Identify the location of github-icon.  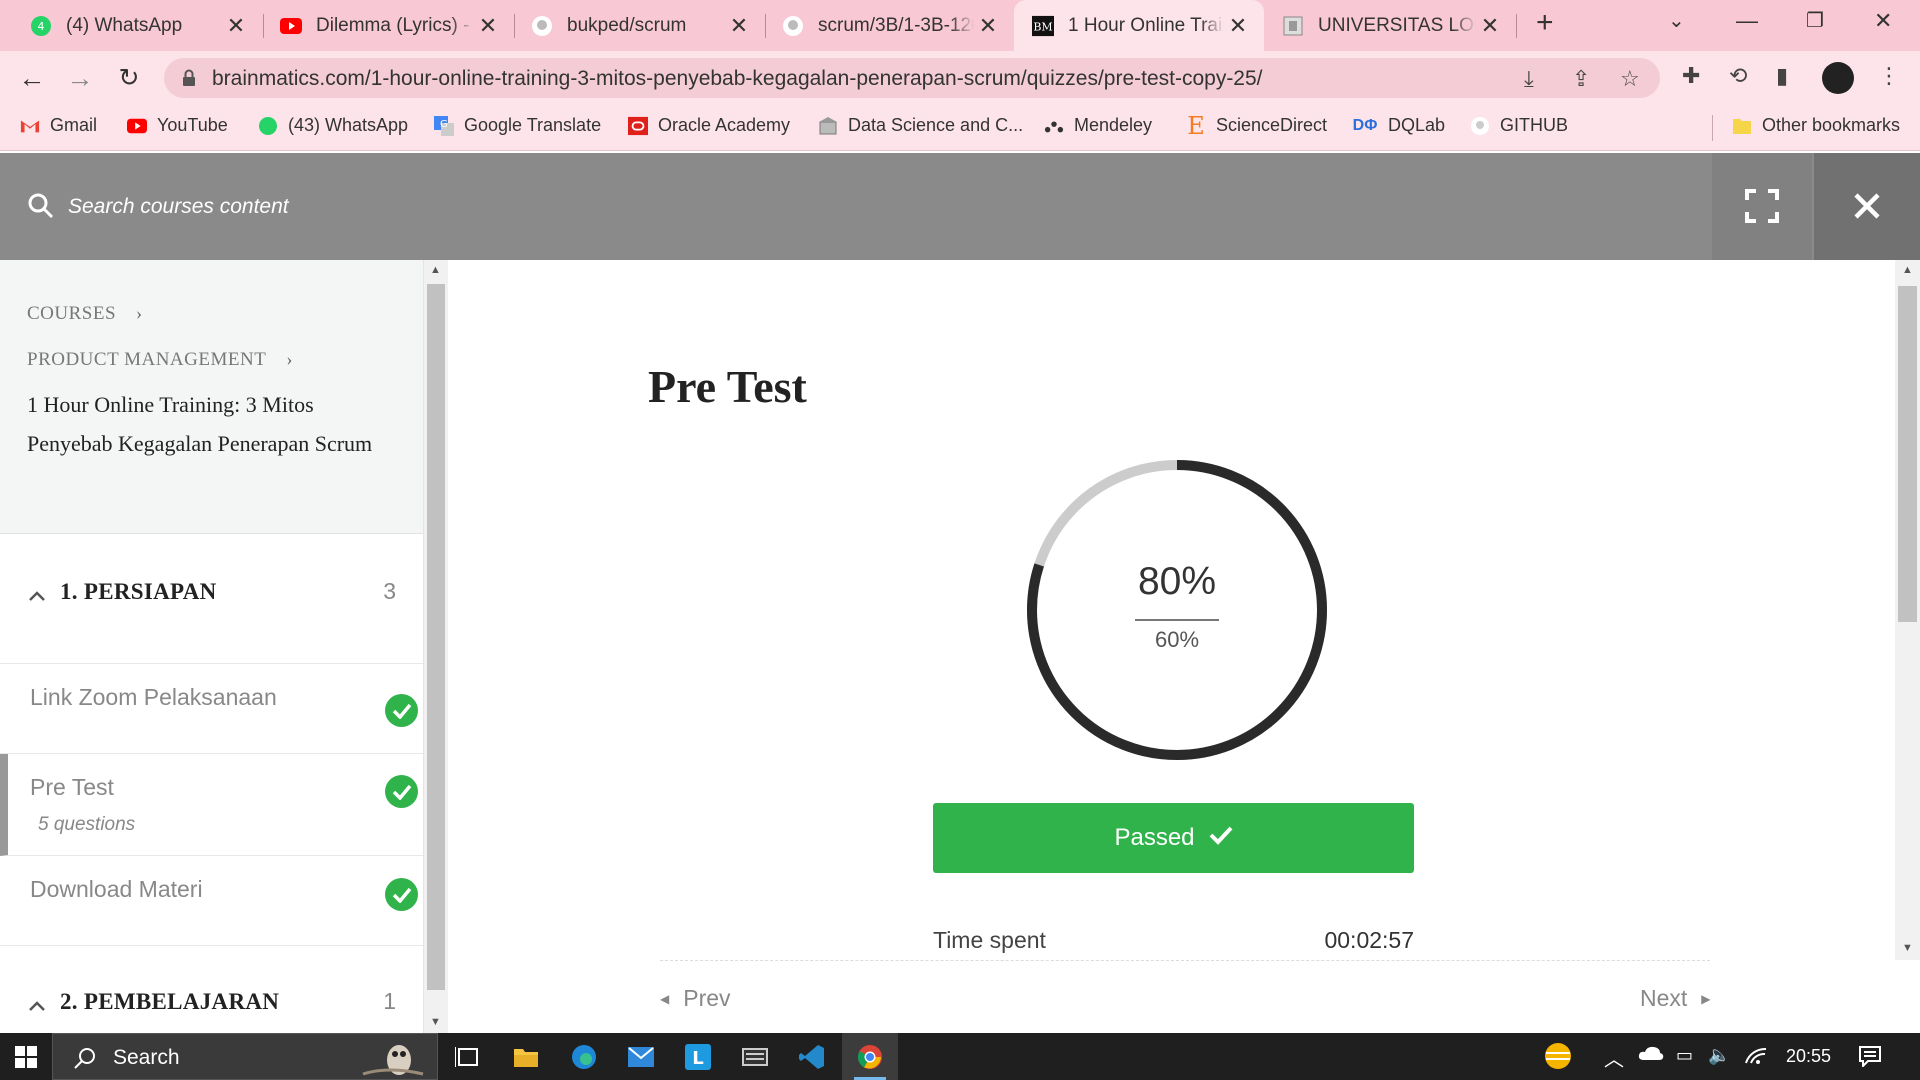
(793, 26).